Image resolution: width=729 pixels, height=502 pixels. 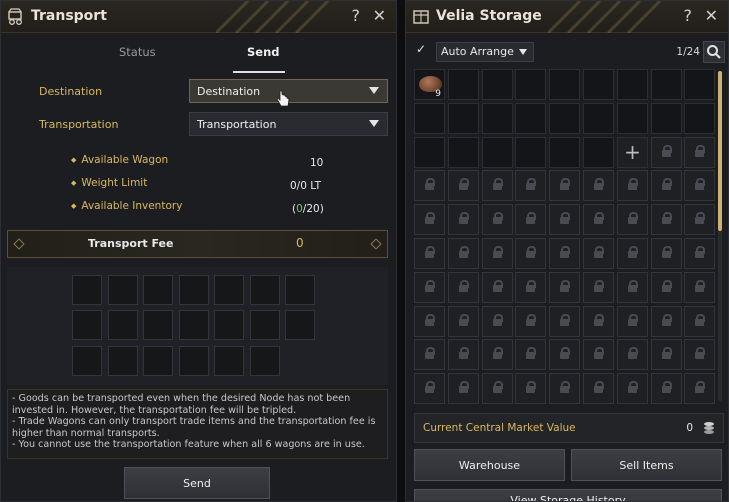 What do you see at coordinates (720, 236) in the screenshot?
I see `storage-scrollbar` at bounding box center [720, 236].